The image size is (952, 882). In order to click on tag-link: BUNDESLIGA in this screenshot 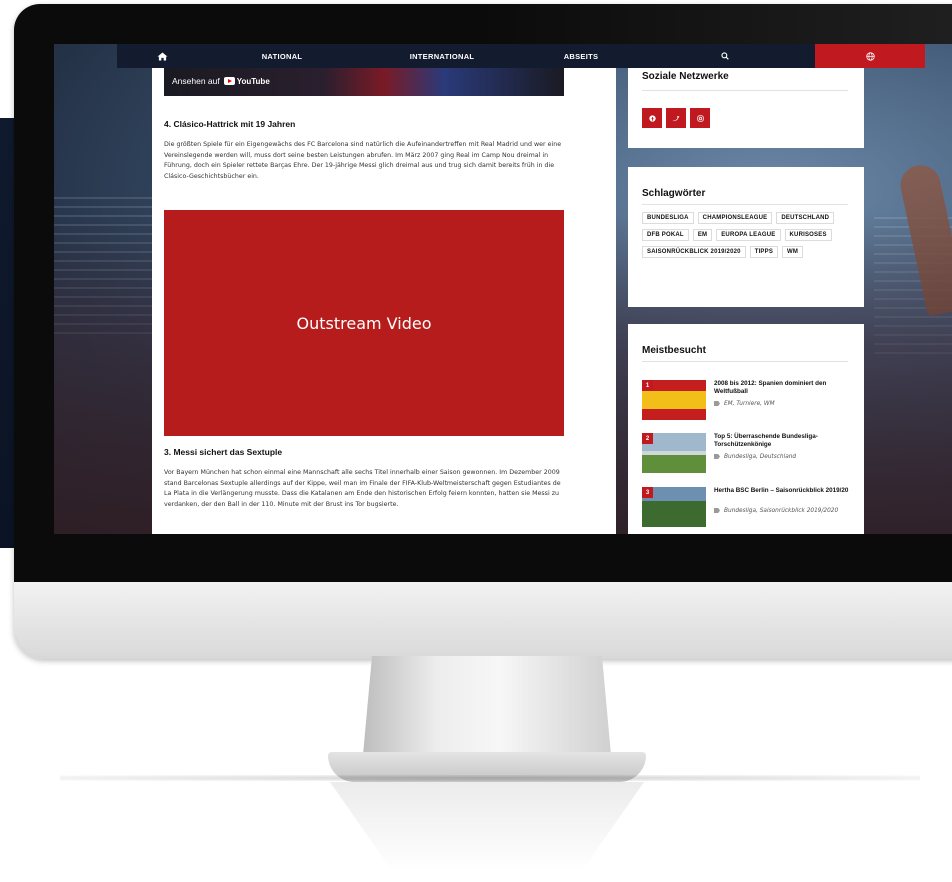, I will do `click(668, 218)`.